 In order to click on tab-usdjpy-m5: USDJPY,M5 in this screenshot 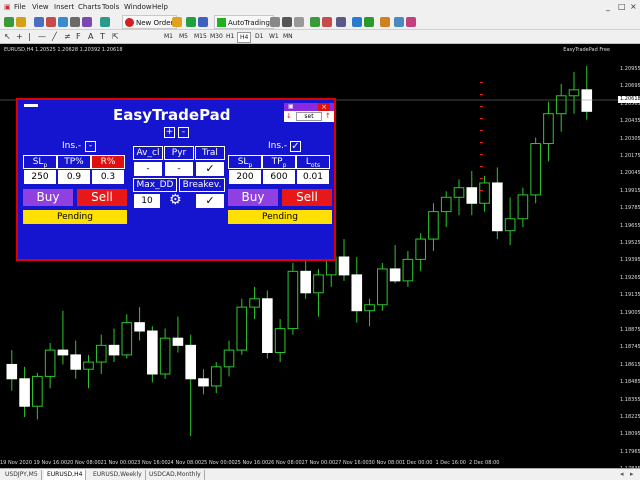, I will do `click(22, 475)`.